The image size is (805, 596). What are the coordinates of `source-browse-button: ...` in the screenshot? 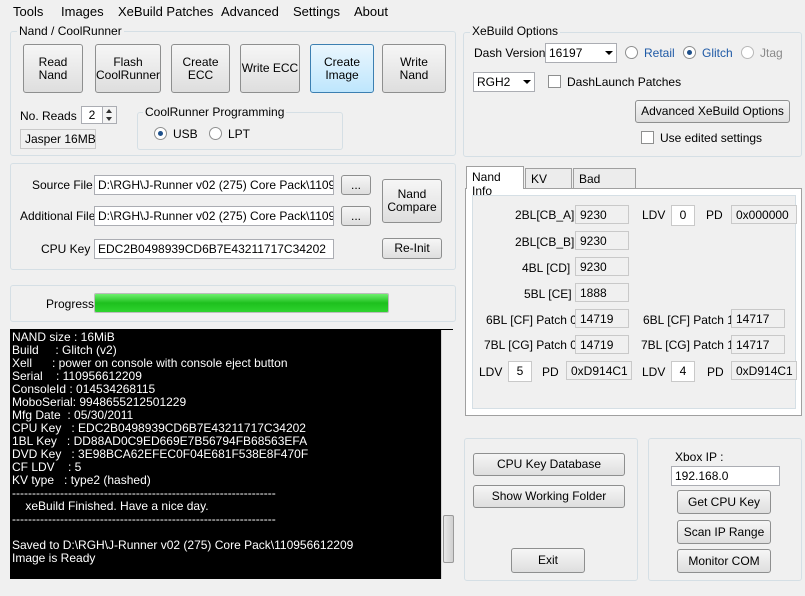 It's located at (356, 185).